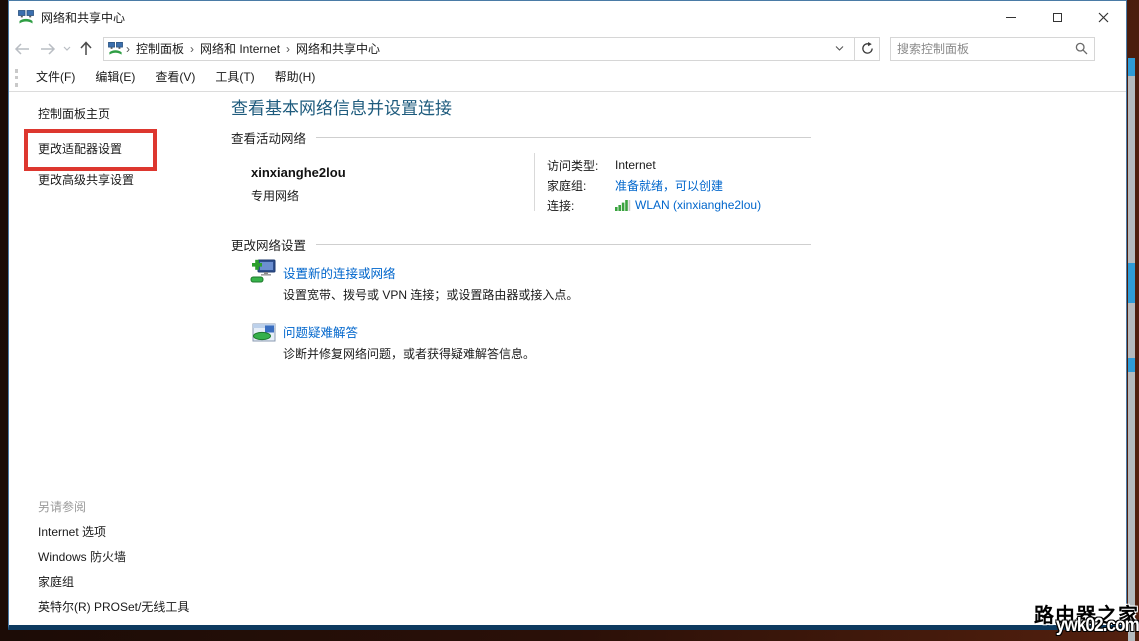 Image resolution: width=1139 pixels, height=641 pixels. What do you see at coordinates (669, 185) in the screenshot?
I see `homegroup-link: 准备就绪，可以创建` at bounding box center [669, 185].